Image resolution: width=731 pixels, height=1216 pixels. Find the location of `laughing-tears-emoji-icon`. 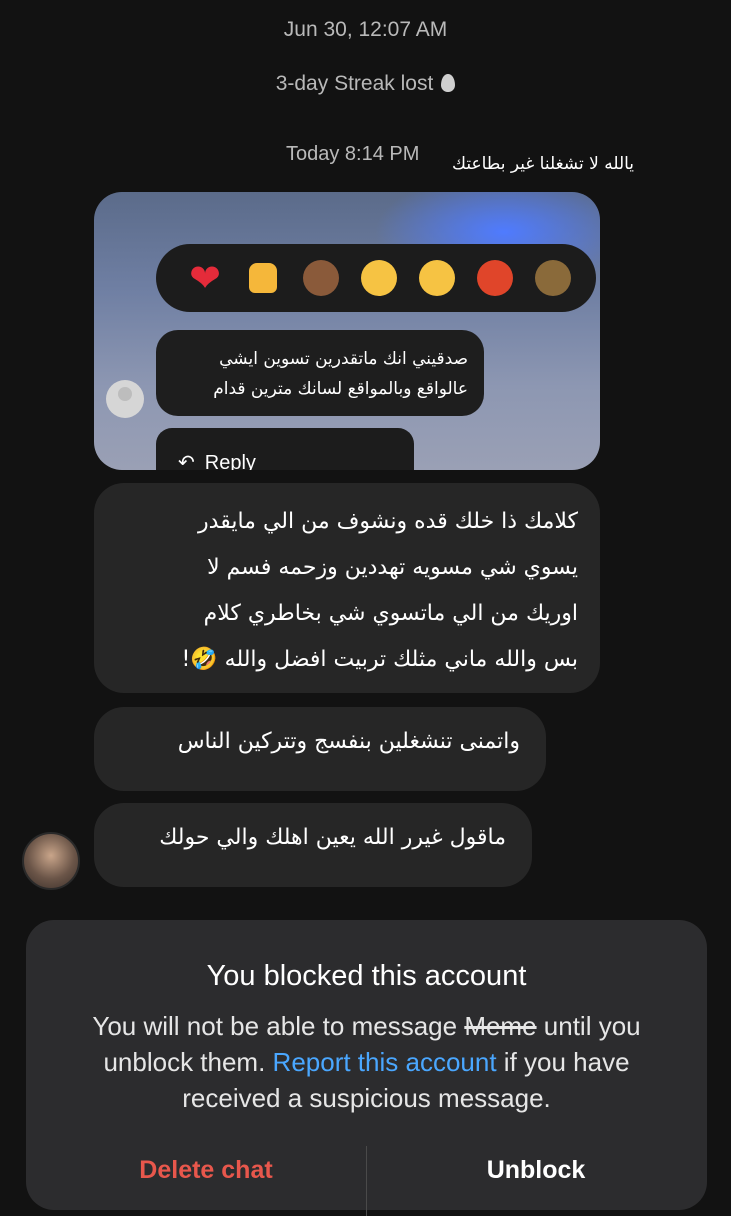

laughing-tears-emoji-icon is located at coordinates (379, 278).